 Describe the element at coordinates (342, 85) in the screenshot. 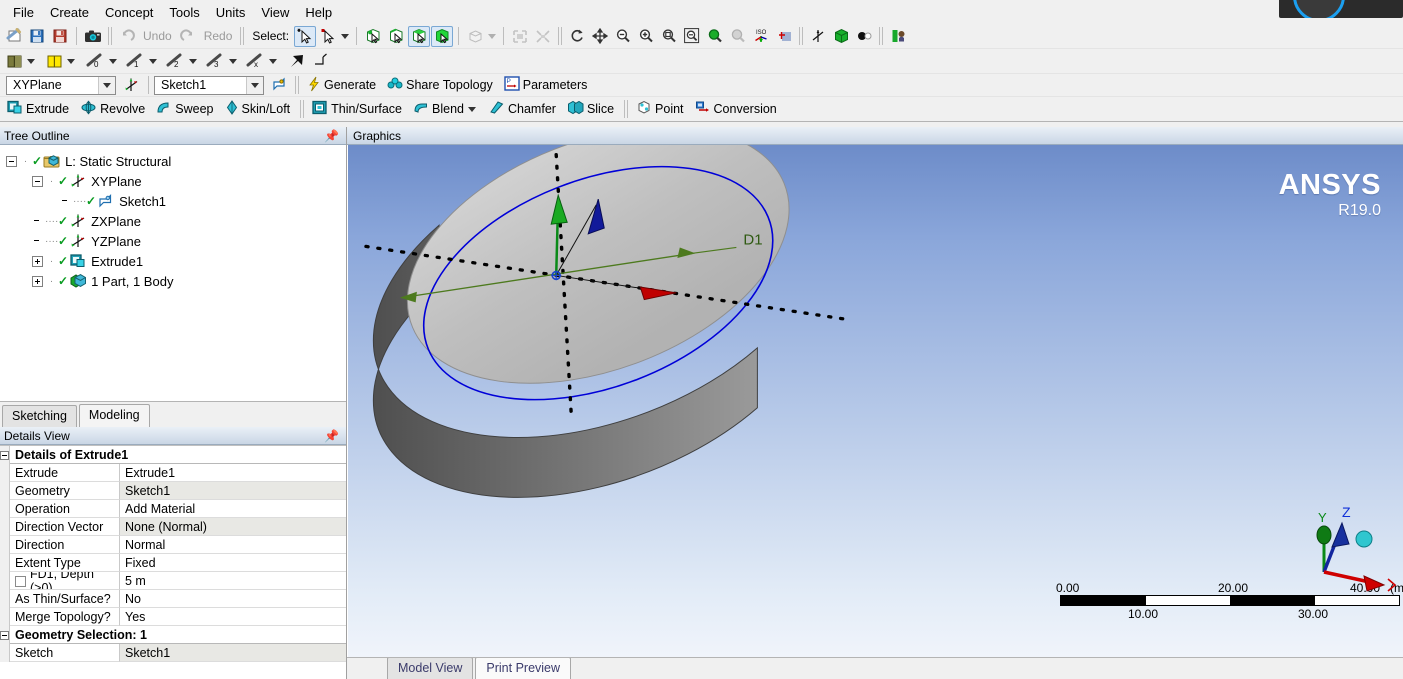

I see `generate-button: Generate` at that location.